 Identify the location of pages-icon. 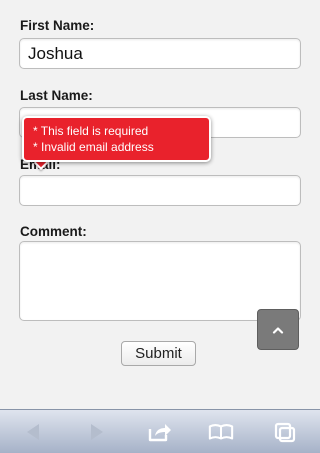
(285, 432).